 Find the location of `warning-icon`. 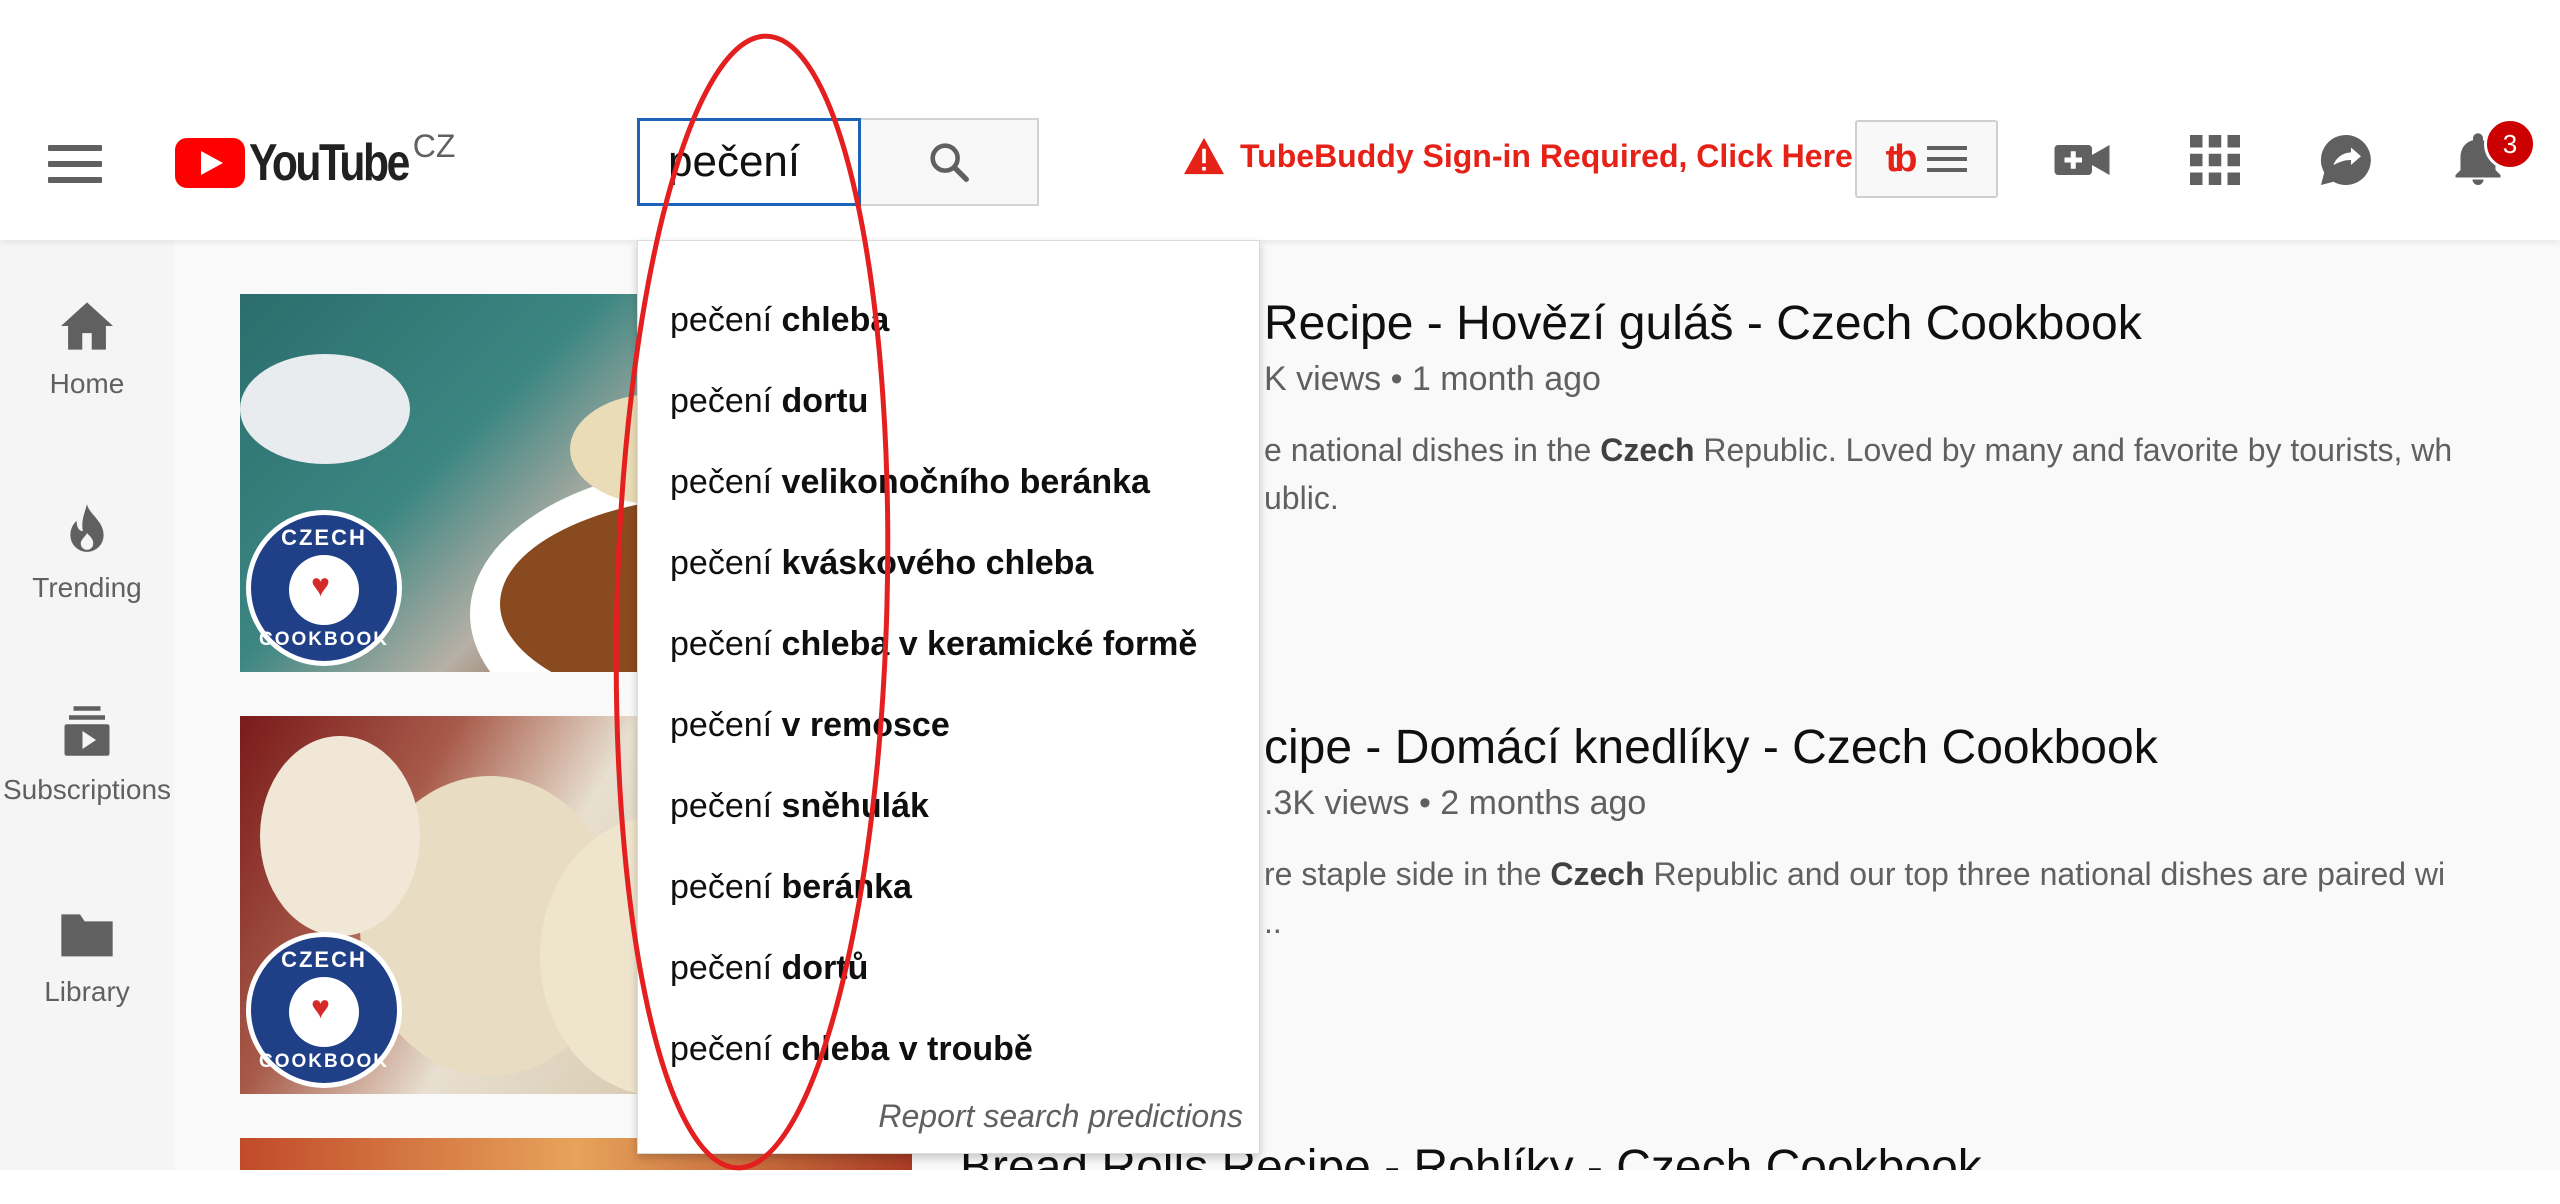

warning-icon is located at coordinates (1204, 156).